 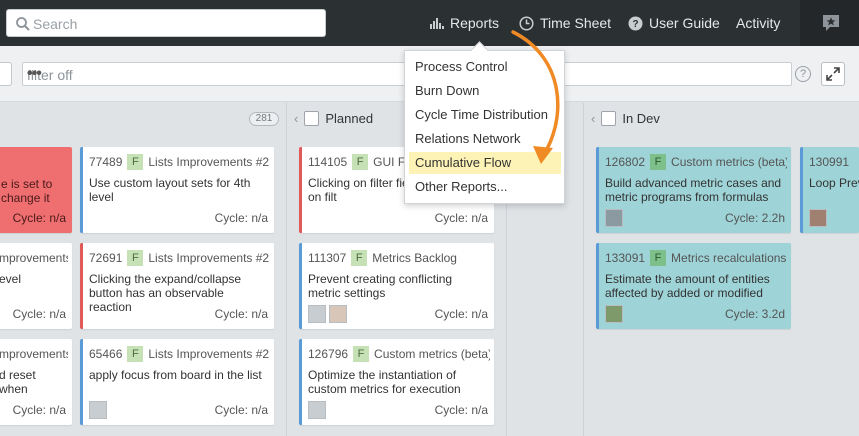 I want to click on column-header-planned: ‹ Planned, so click(x=333, y=118).